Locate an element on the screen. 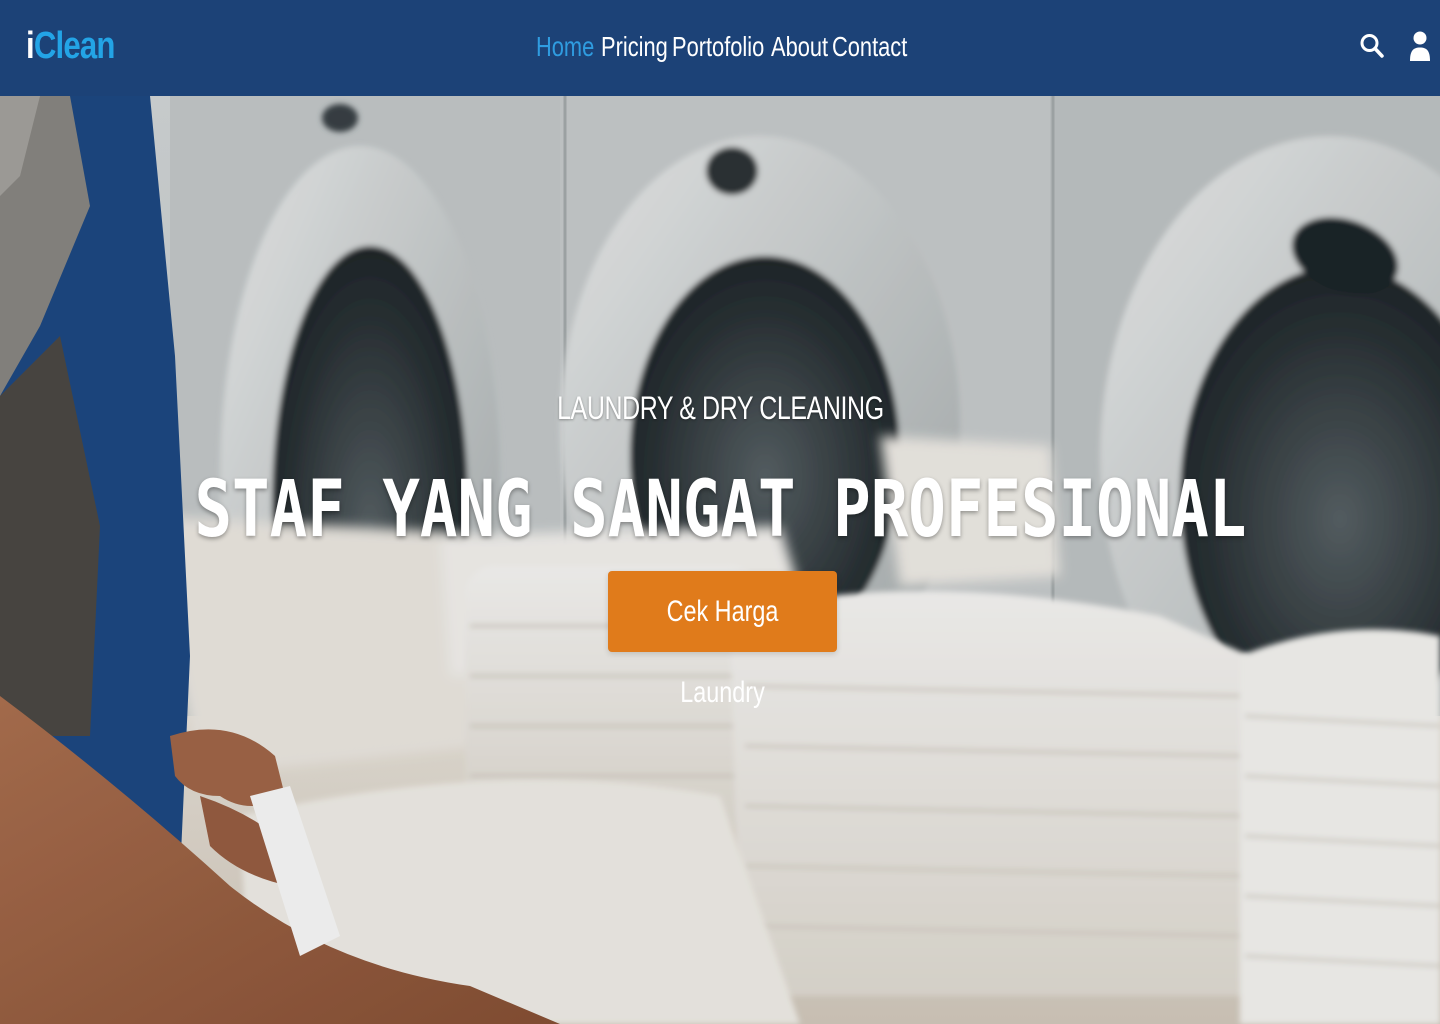  nav-item-contact: Contact is located at coordinates (869, 47).